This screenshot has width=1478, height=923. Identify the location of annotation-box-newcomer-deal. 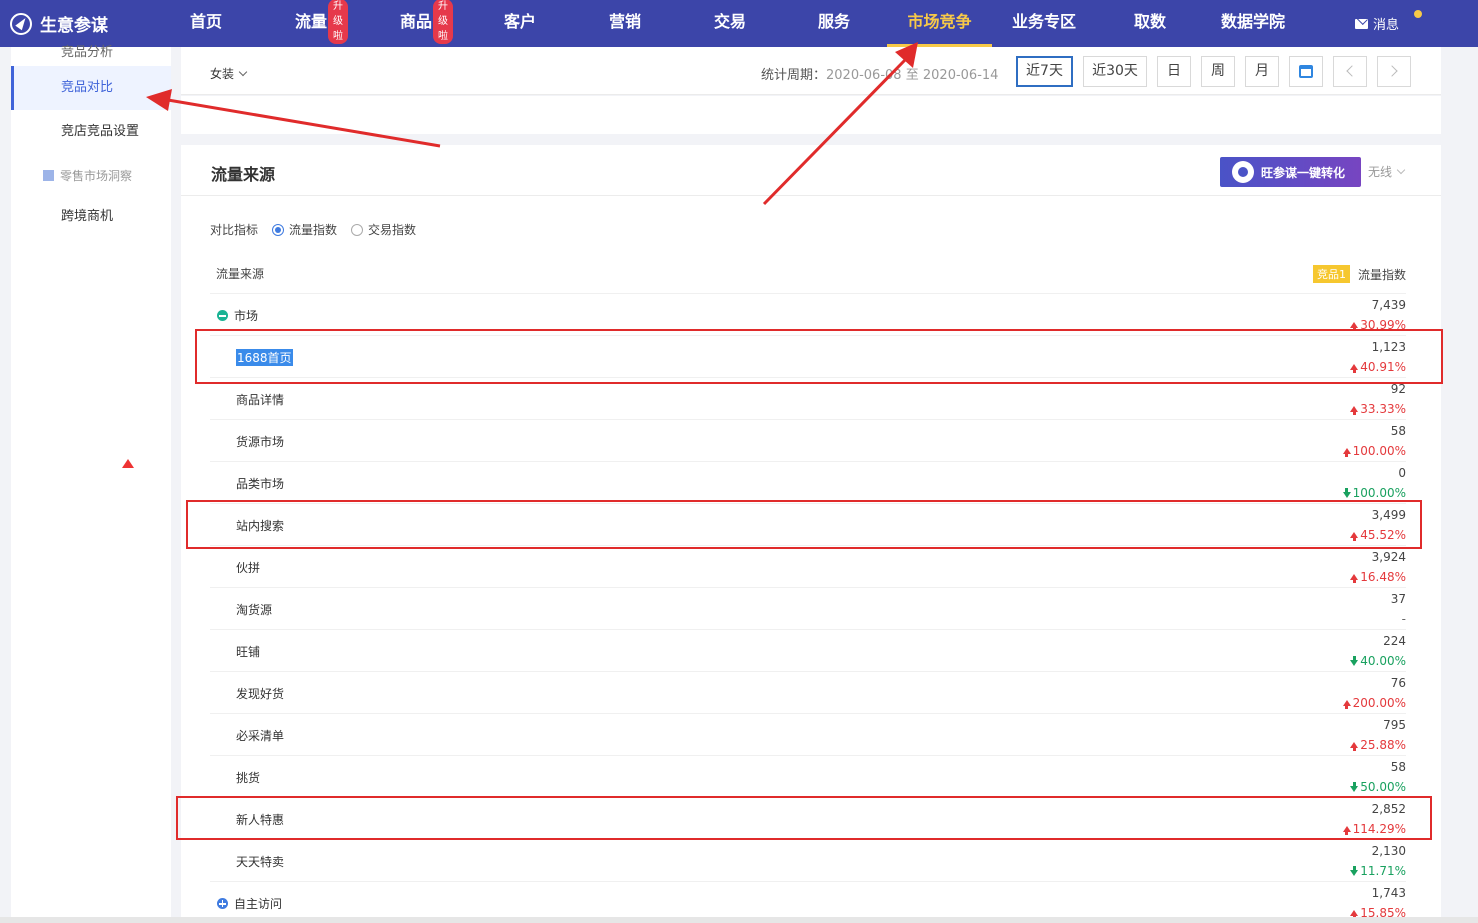
(804, 818).